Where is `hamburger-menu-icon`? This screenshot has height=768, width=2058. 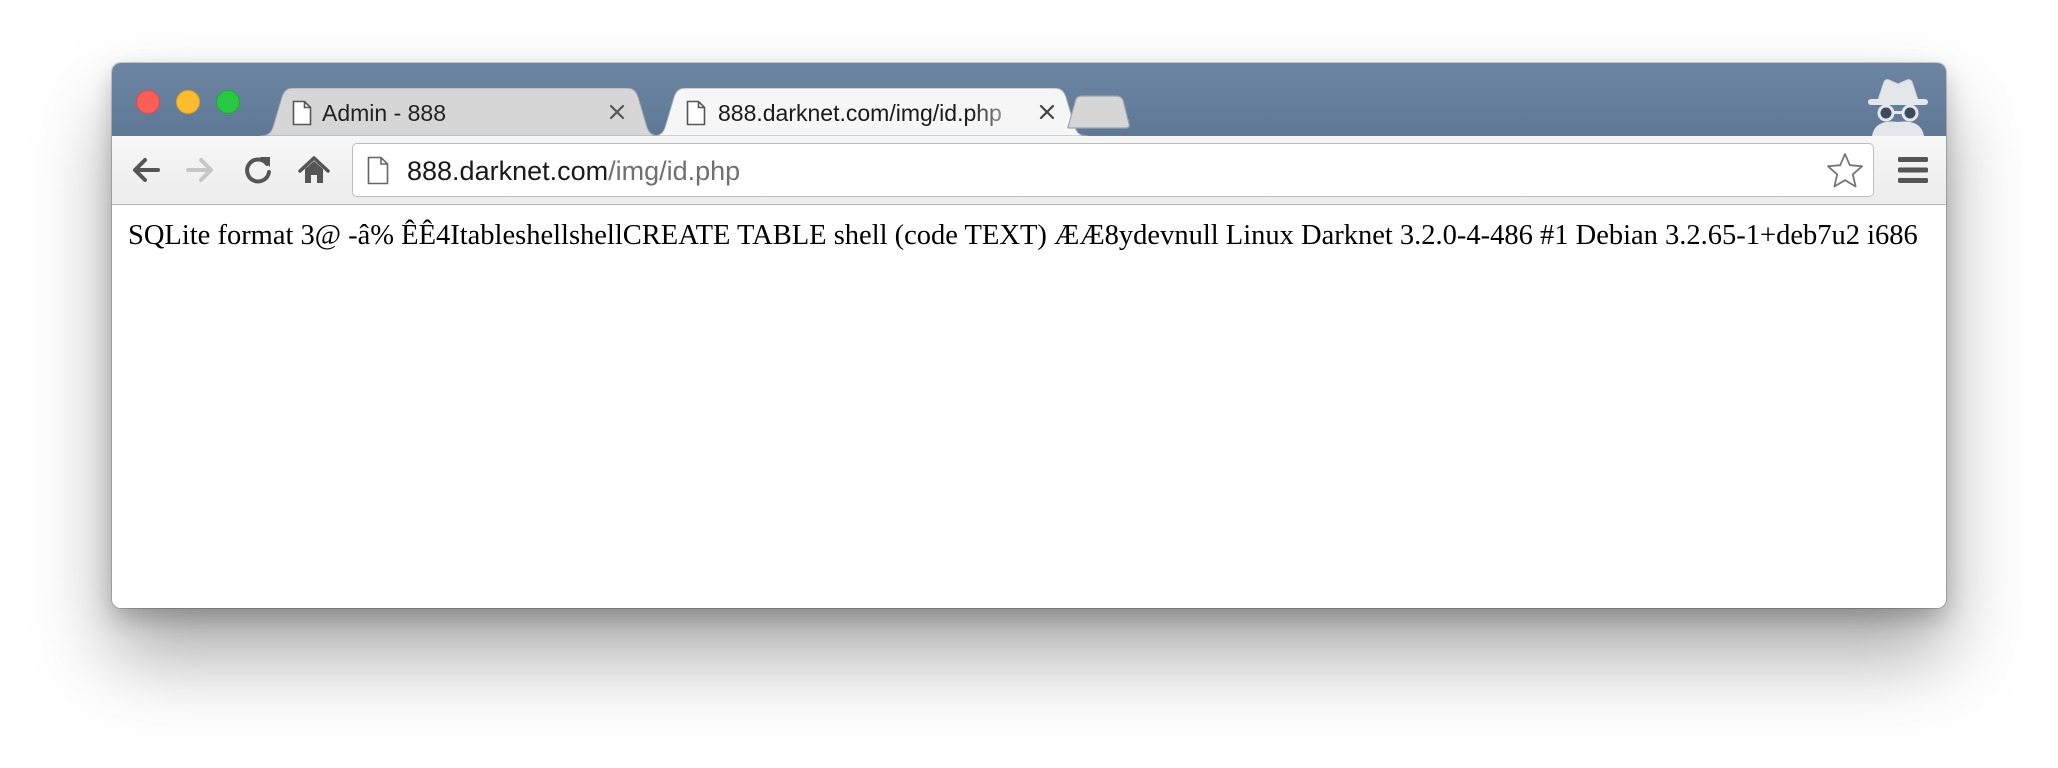 hamburger-menu-icon is located at coordinates (1913, 170).